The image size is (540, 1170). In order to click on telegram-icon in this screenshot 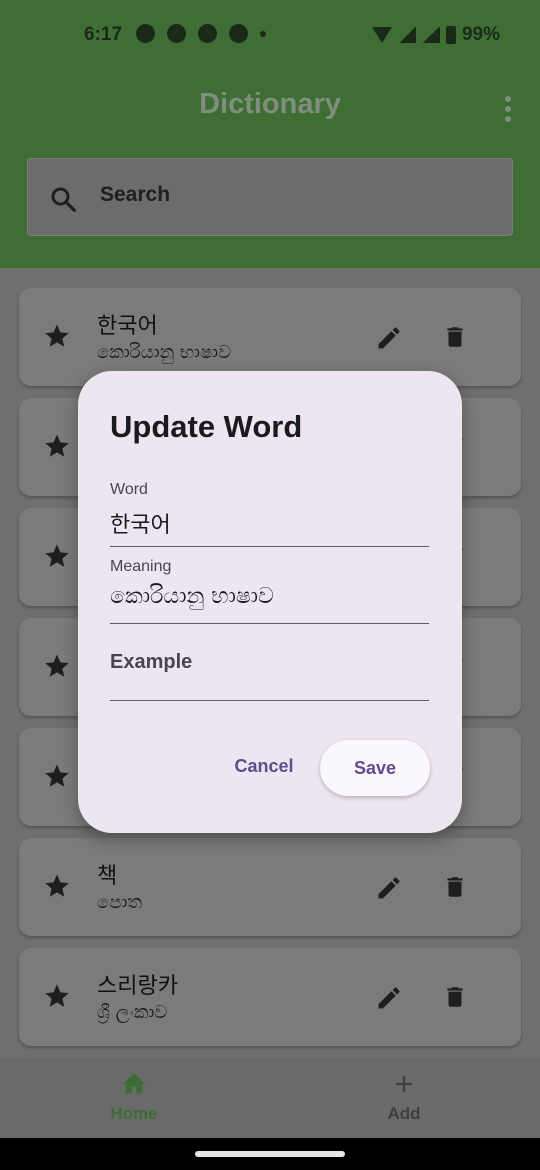, I will do `click(207, 33)`.